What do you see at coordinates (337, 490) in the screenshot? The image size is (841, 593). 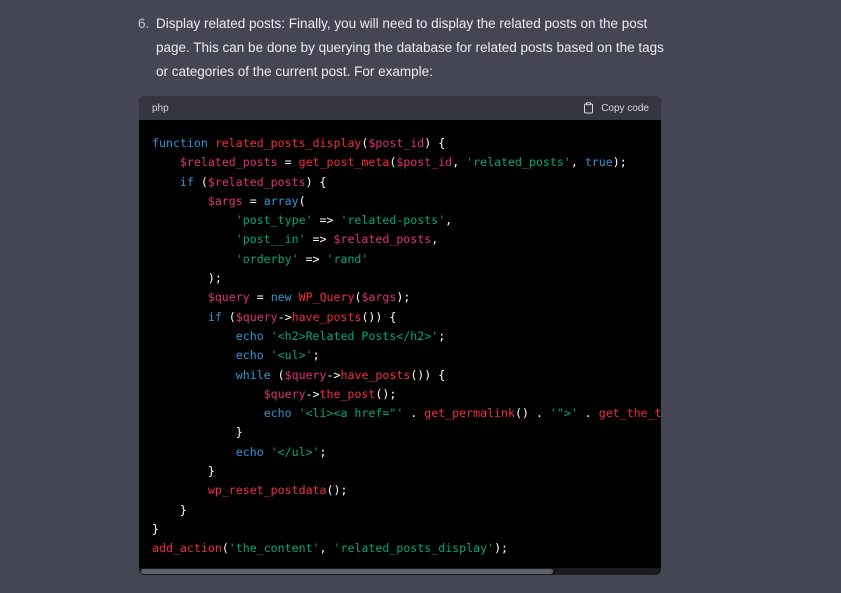 I see `code-token: ();` at bounding box center [337, 490].